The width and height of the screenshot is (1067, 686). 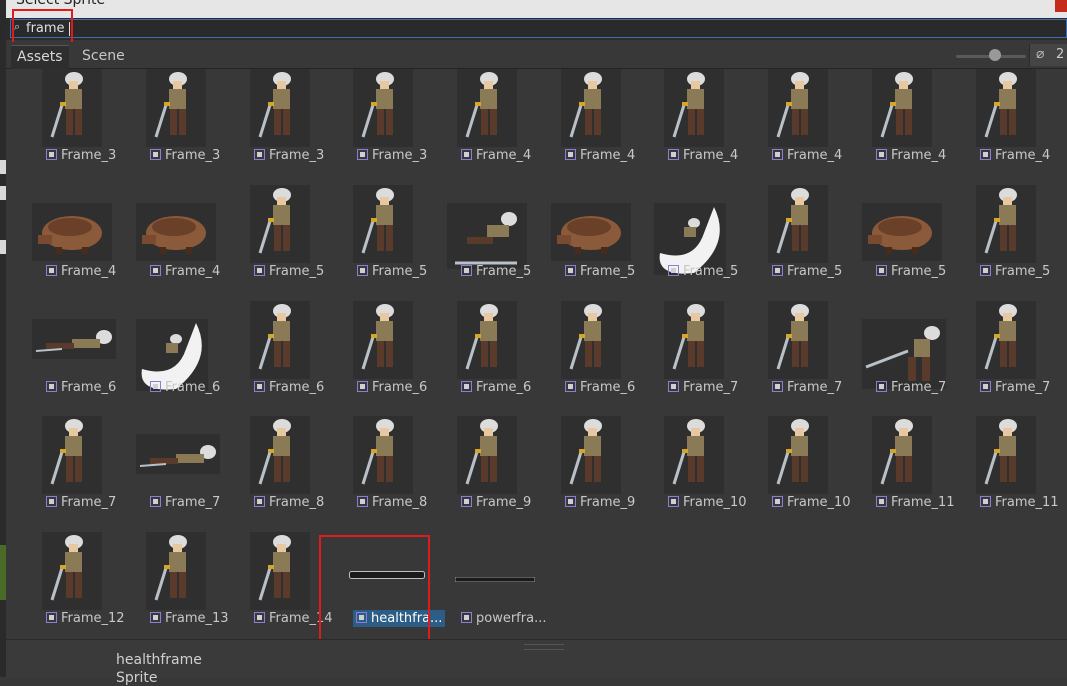 What do you see at coordinates (536, 9) in the screenshot?
I see `window-titlebar: Select Sprite` at bounding box center [536, 9].